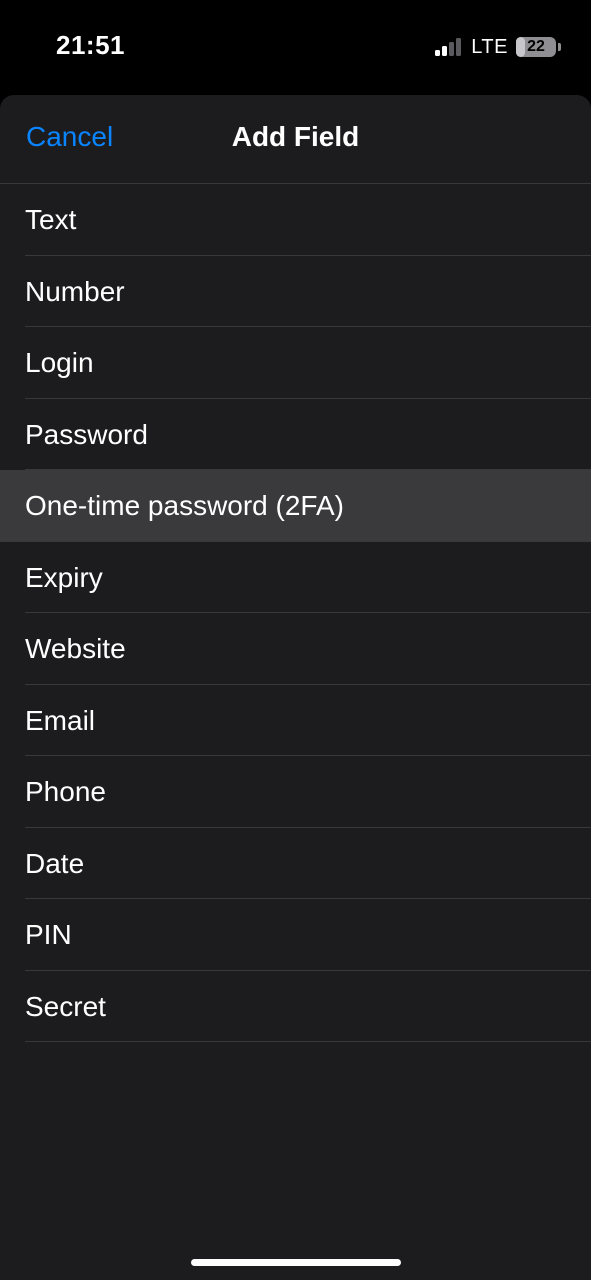  Describe the element at coordinates (295, 792) in the screenshot. I see `field-type-phone: Phone` at that location.